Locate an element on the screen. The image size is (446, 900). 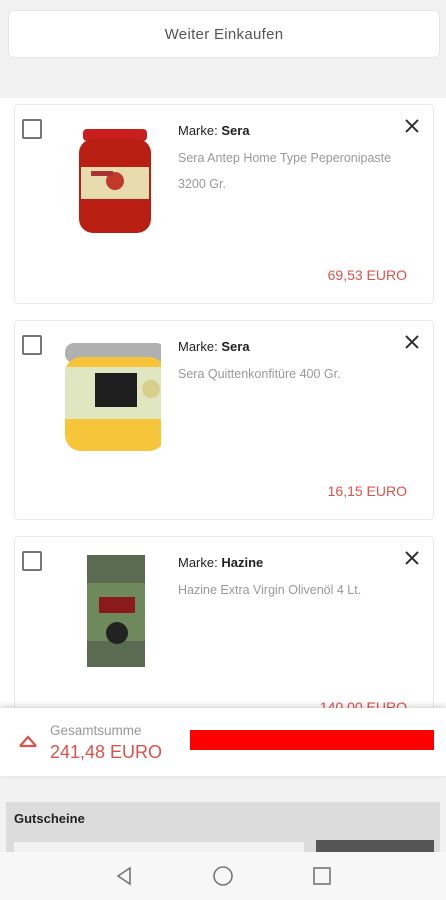
total-label: Gesamtsumme is located at coordinates (96, 730).